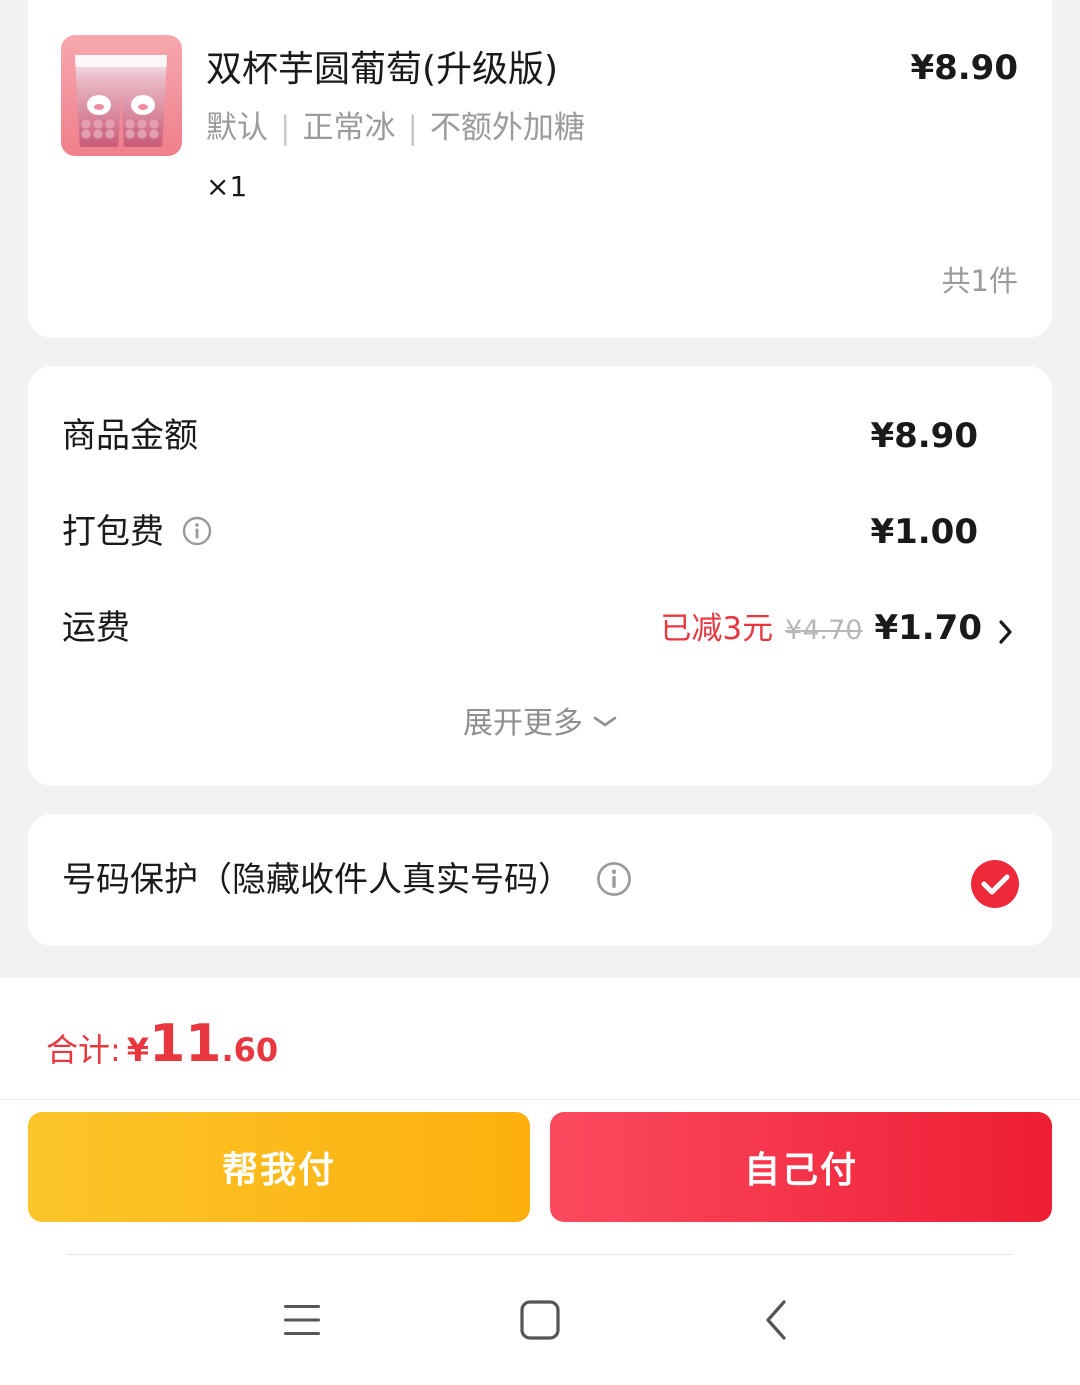 The image size is (1080, 1385). I want to click on product-quantity: ×1, so click(227, 186).